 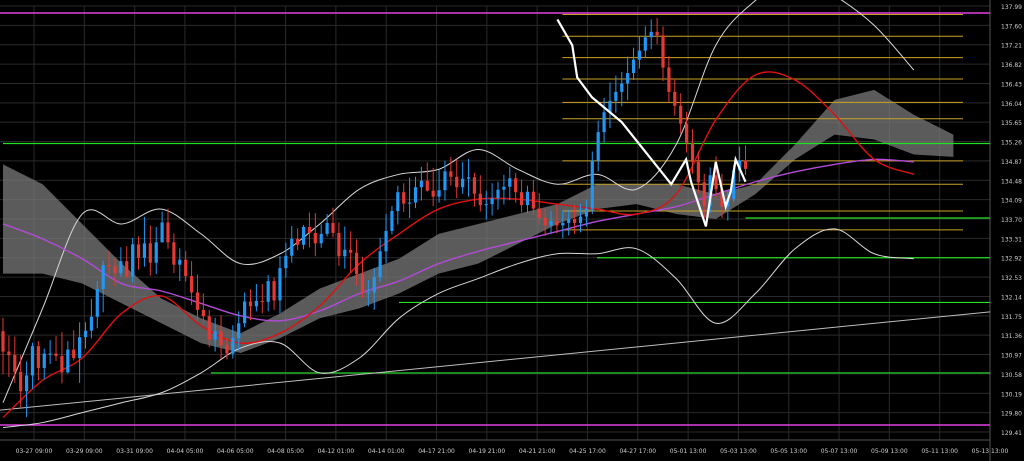 I want to click on y-tick-label: 132.92, so click(x=1011, y=259).